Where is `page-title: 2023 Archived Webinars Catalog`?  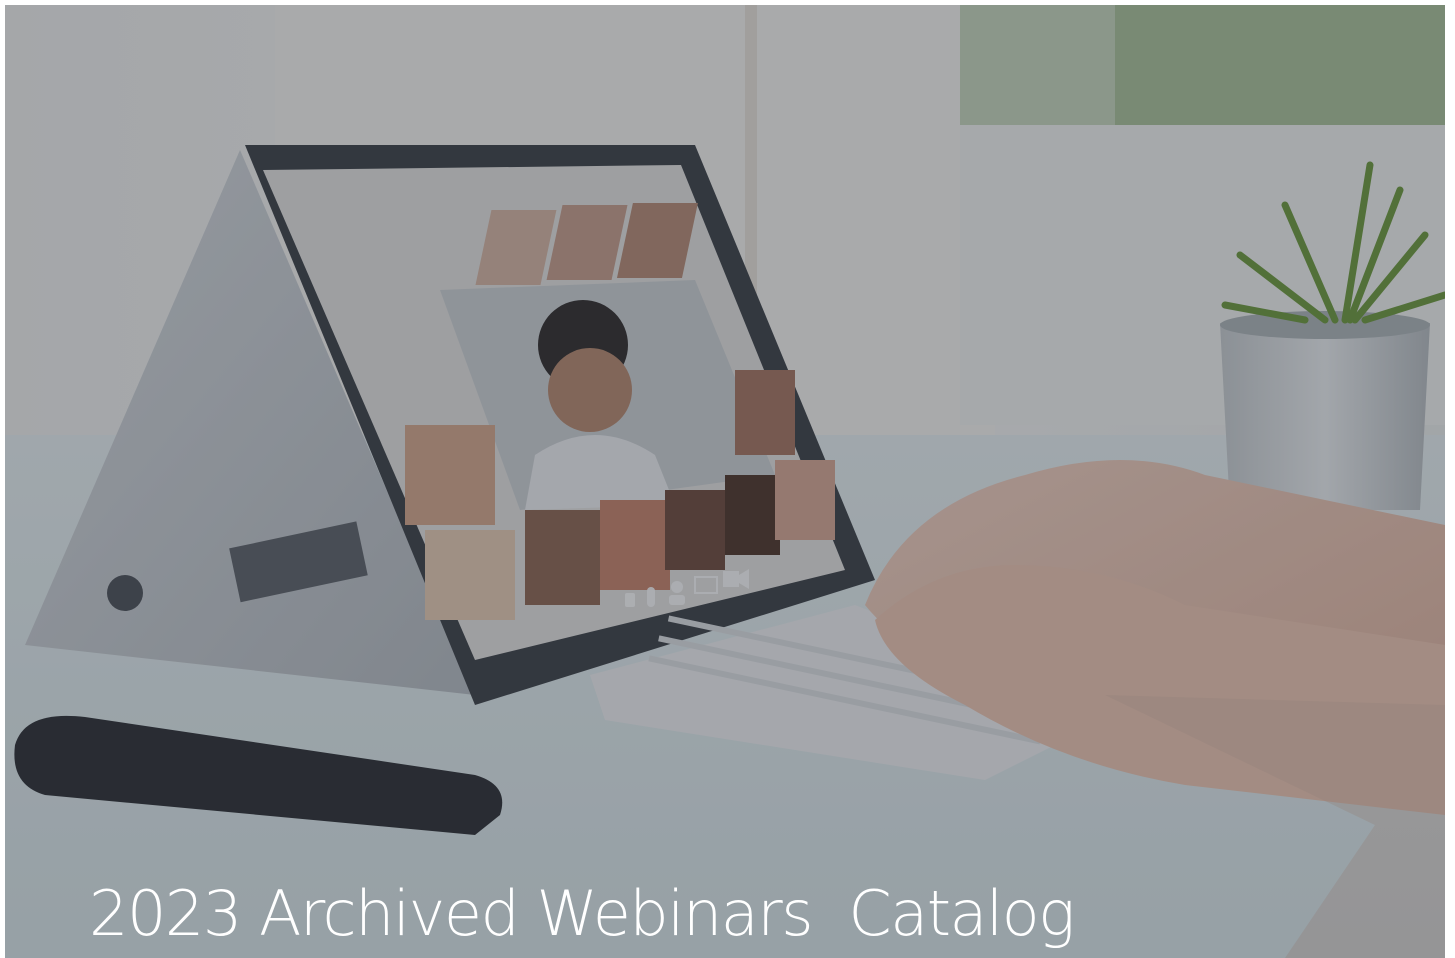
page-title: 2023 Archived Webinars Catalog is located at coordinates (582, 913).